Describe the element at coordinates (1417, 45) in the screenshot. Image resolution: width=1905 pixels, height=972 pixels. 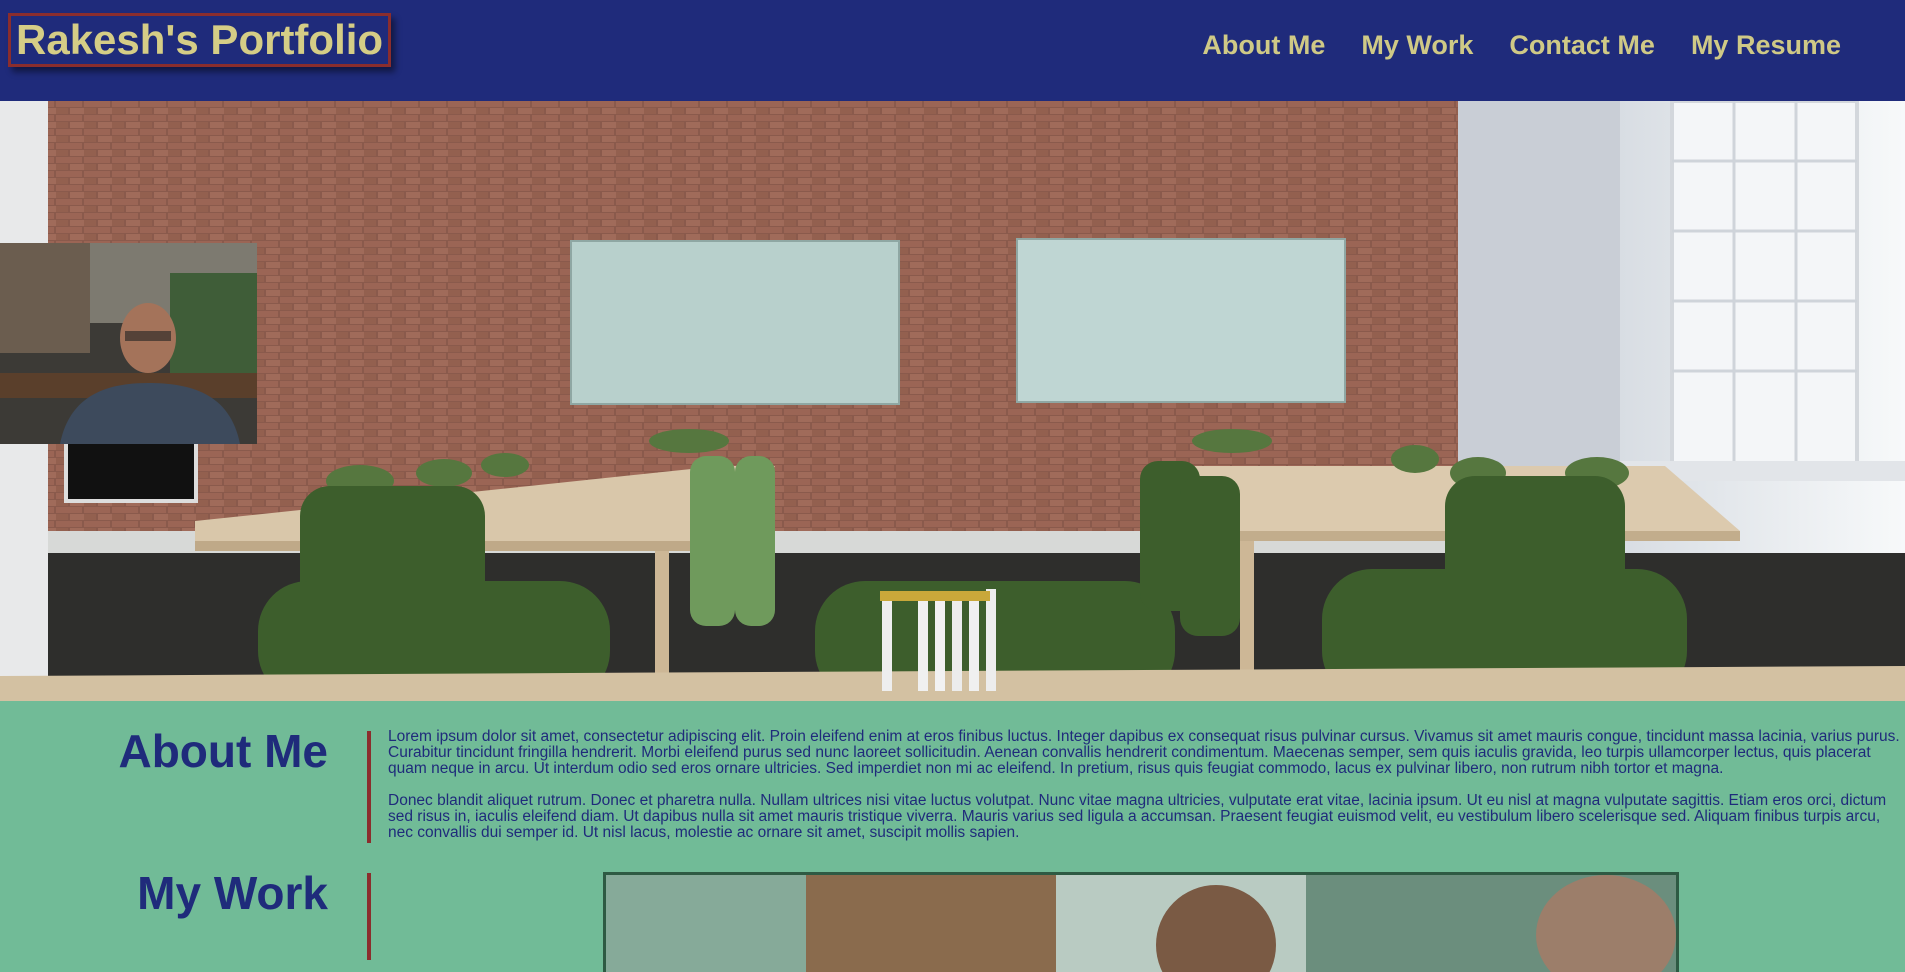
I see `nav-my-work: My Work` at that location.